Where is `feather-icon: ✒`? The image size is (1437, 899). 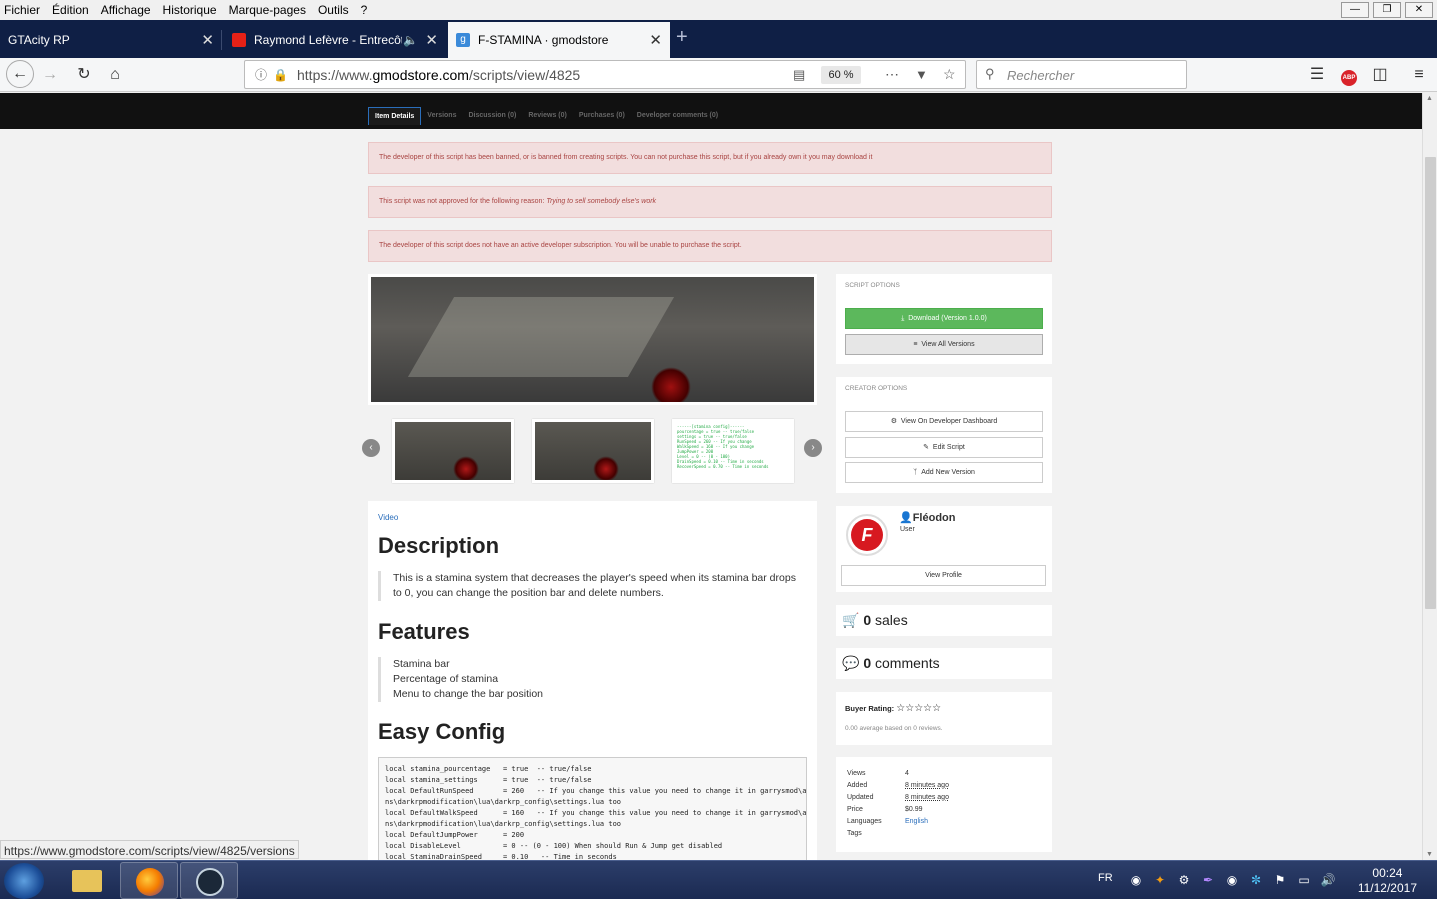 feather-icon: ✒ is located at coordinates (1208, 881).